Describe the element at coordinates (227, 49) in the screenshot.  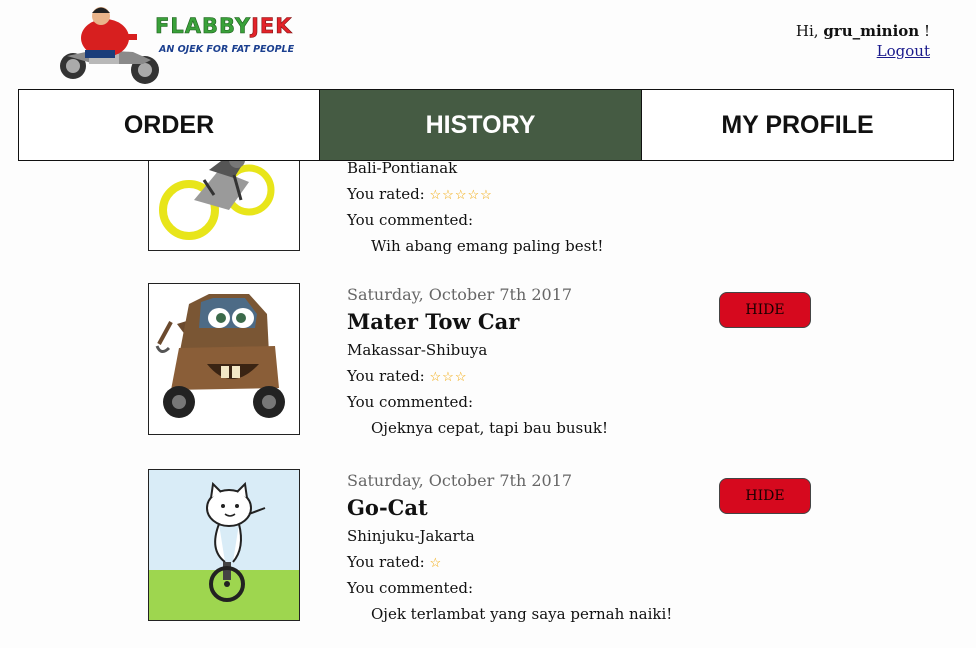
I see `brand-tagline: AN OJEK FOR FAT PEOPLE` at that location.